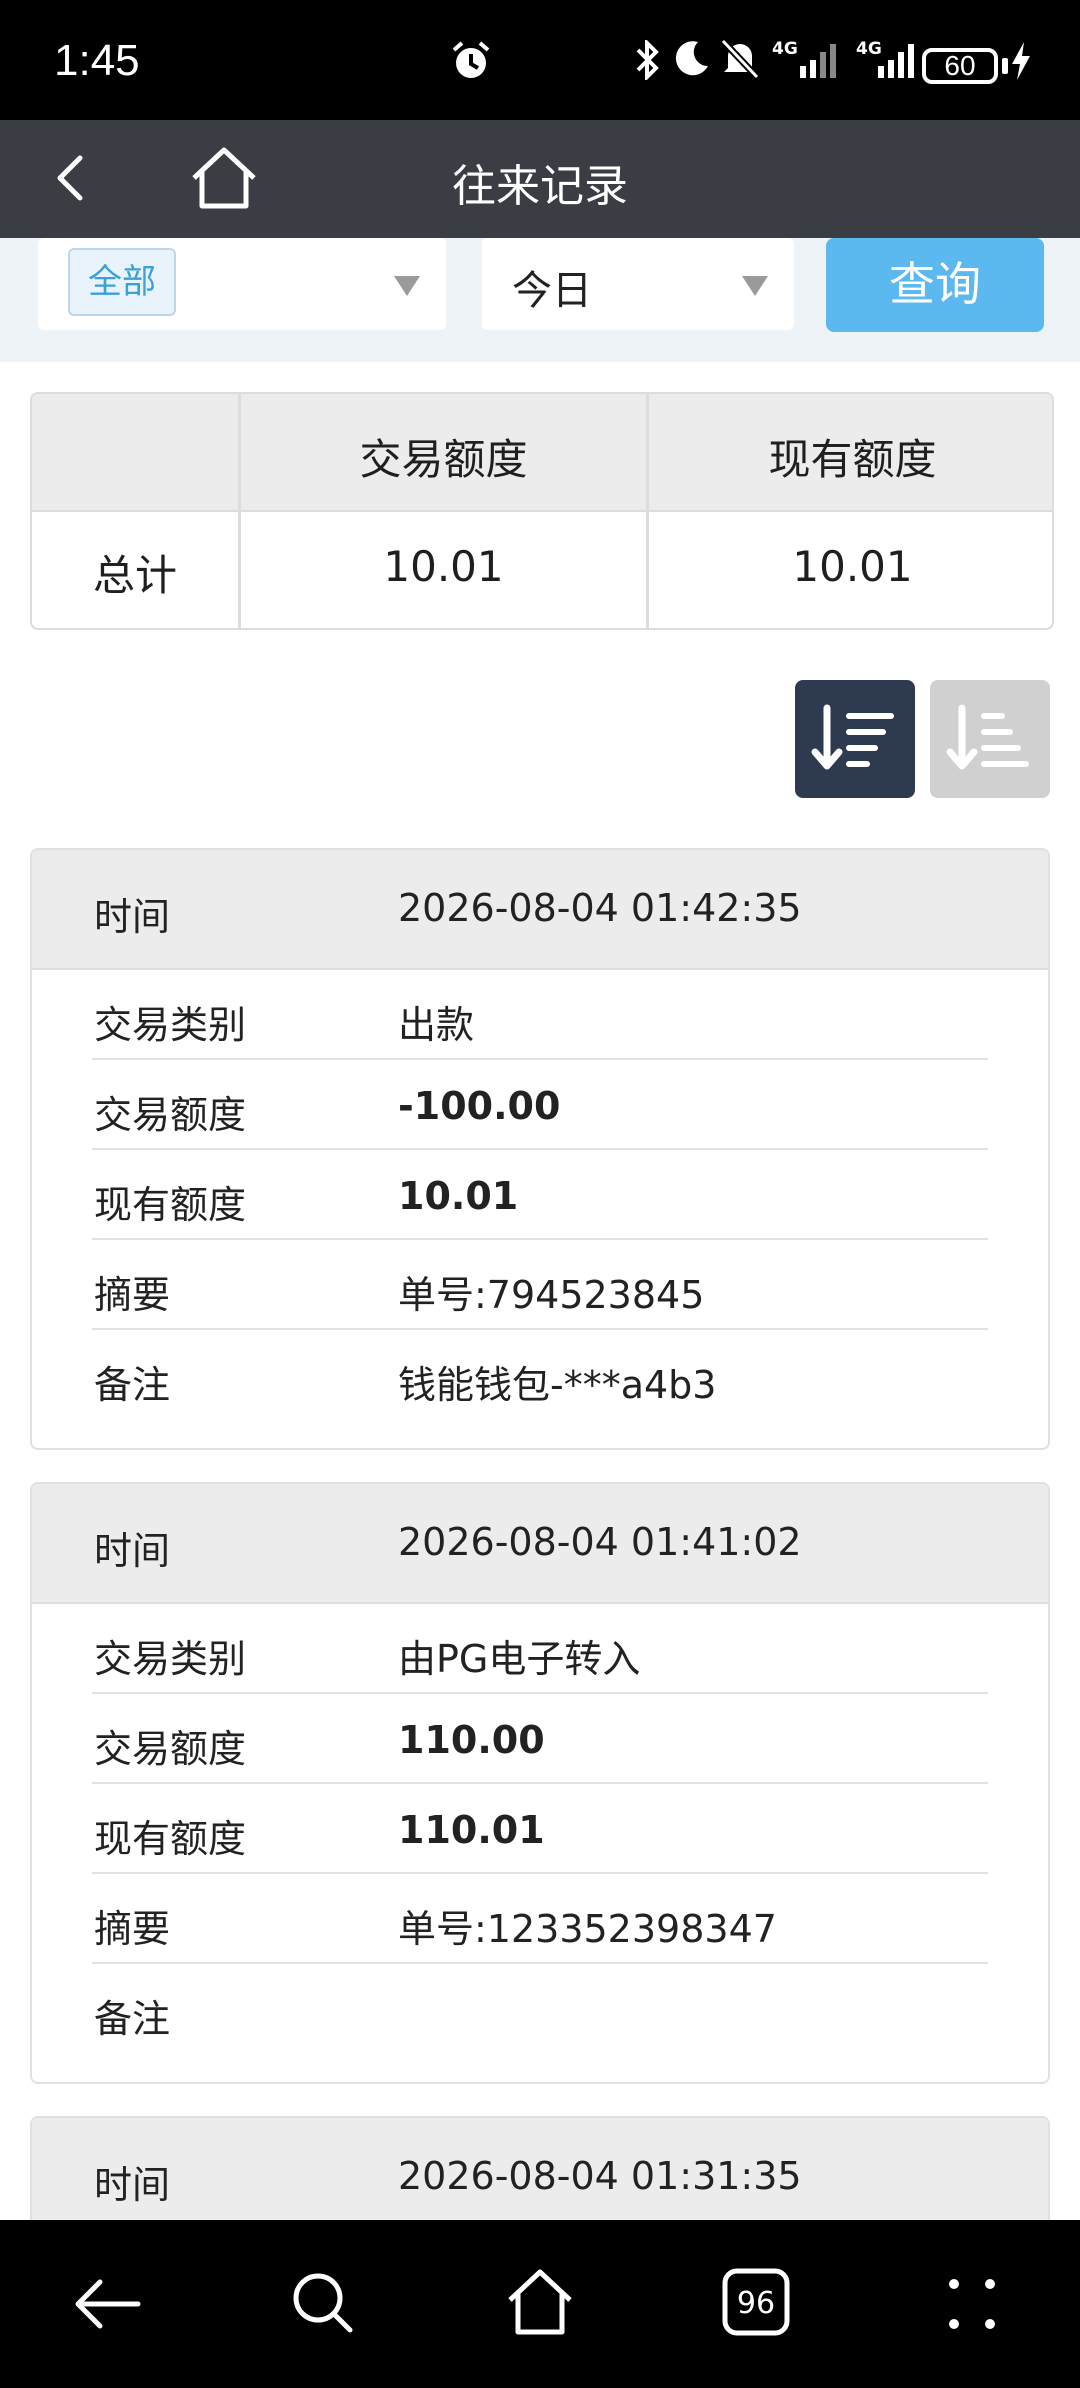  Describe the element at coordinates (1021, 61) in the screenshot. I see `charging-icon` at that location.